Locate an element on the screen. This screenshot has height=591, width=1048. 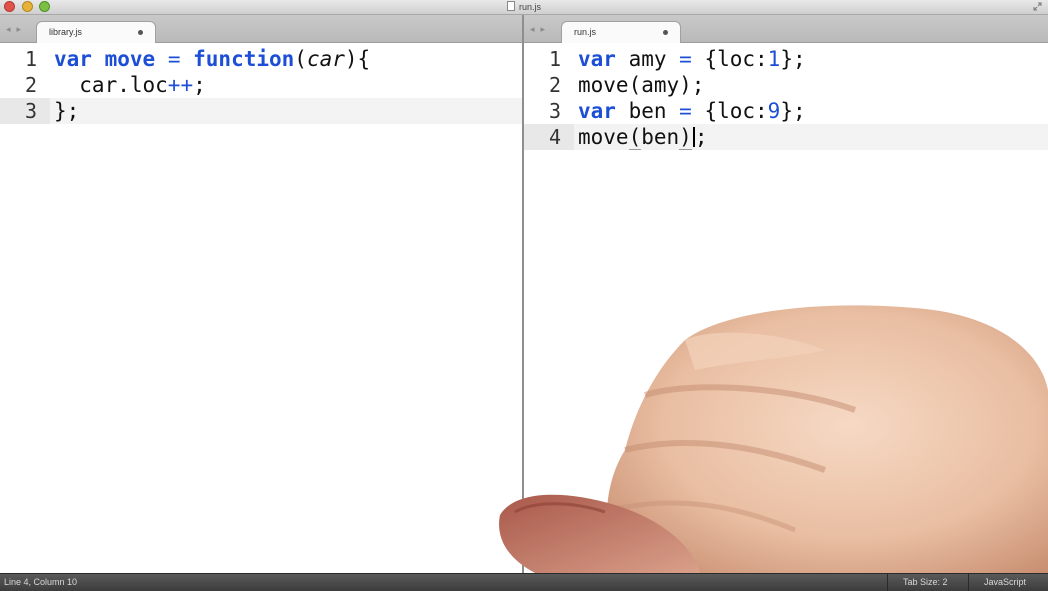
tab-label: library.js is located at coordinates (65, 32).